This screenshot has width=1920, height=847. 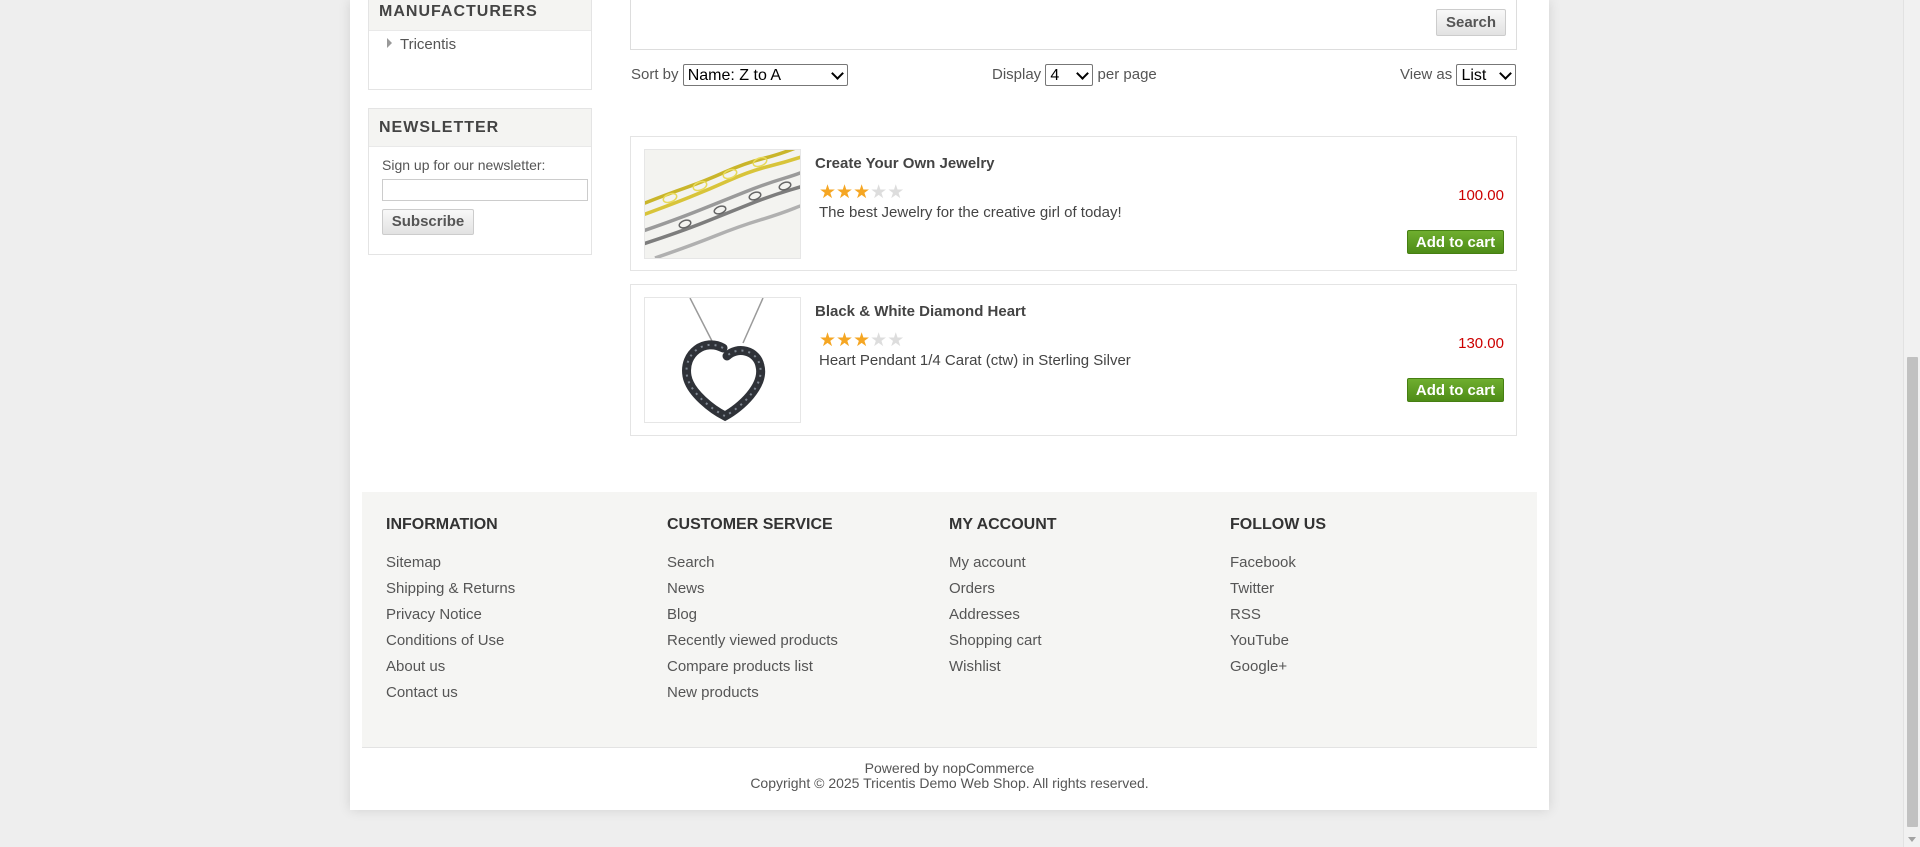 I want to click on manufacturers-title: MANUFACTURERS, so click(x=480, y=15).